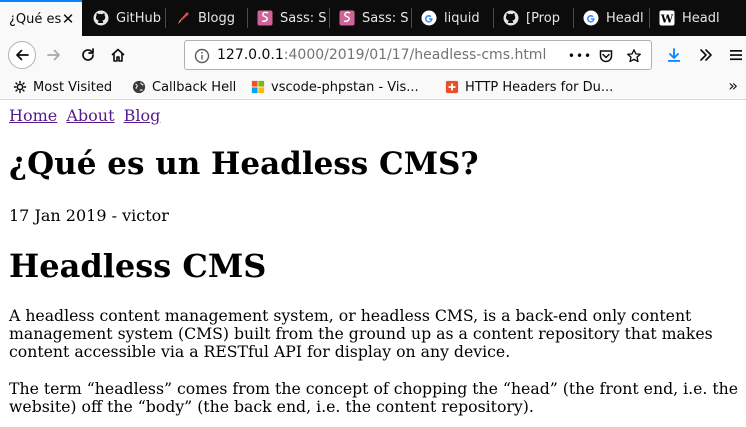 The width and height of the screenshot is (746, 427). I want to click on post-title: ¿Qué es un Headless CMS?, so click(244, 164).